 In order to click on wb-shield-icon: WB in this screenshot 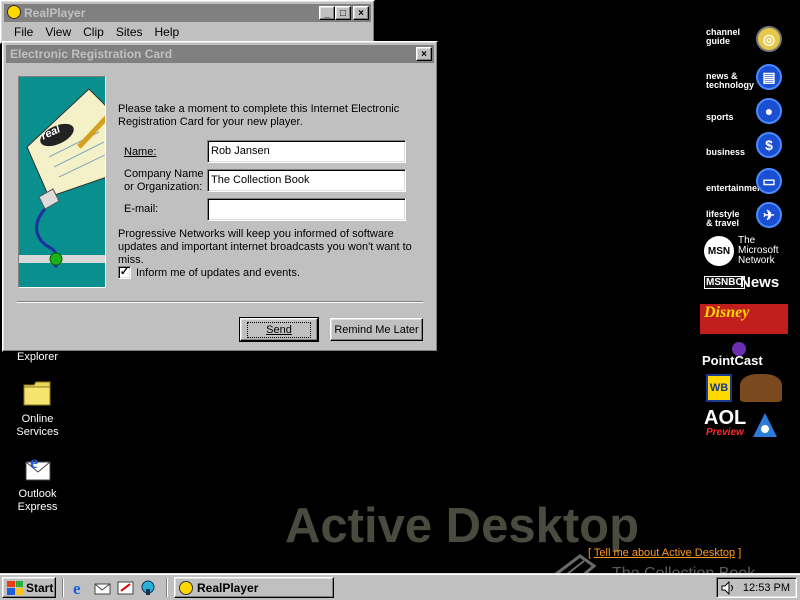, I will do `click(719, 388)`.